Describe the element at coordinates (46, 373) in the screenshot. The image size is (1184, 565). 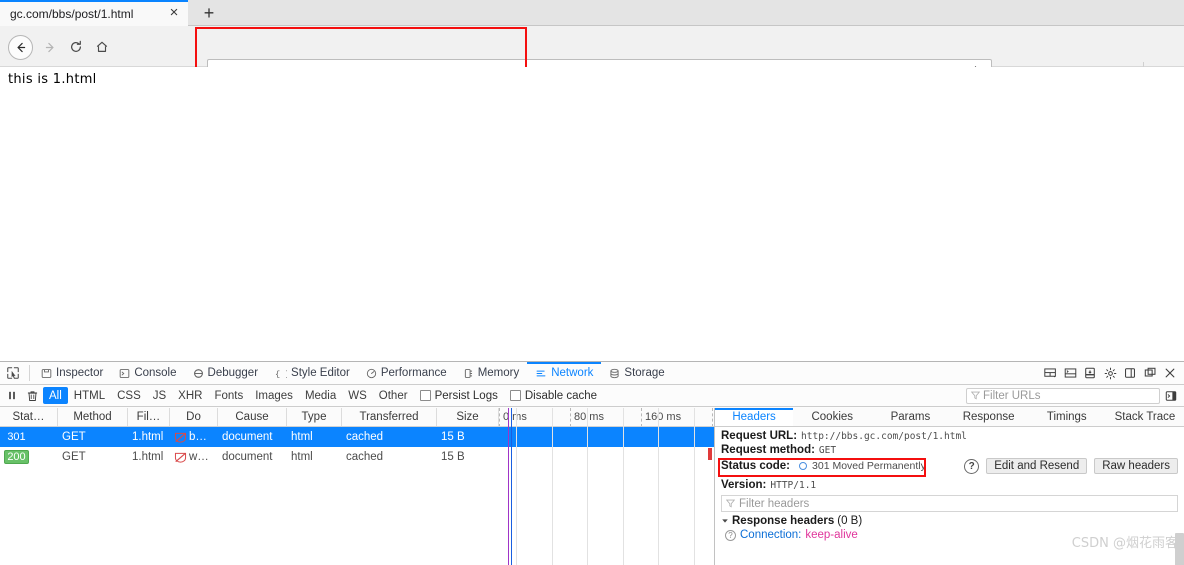
I see `inspector-icon` at that location.